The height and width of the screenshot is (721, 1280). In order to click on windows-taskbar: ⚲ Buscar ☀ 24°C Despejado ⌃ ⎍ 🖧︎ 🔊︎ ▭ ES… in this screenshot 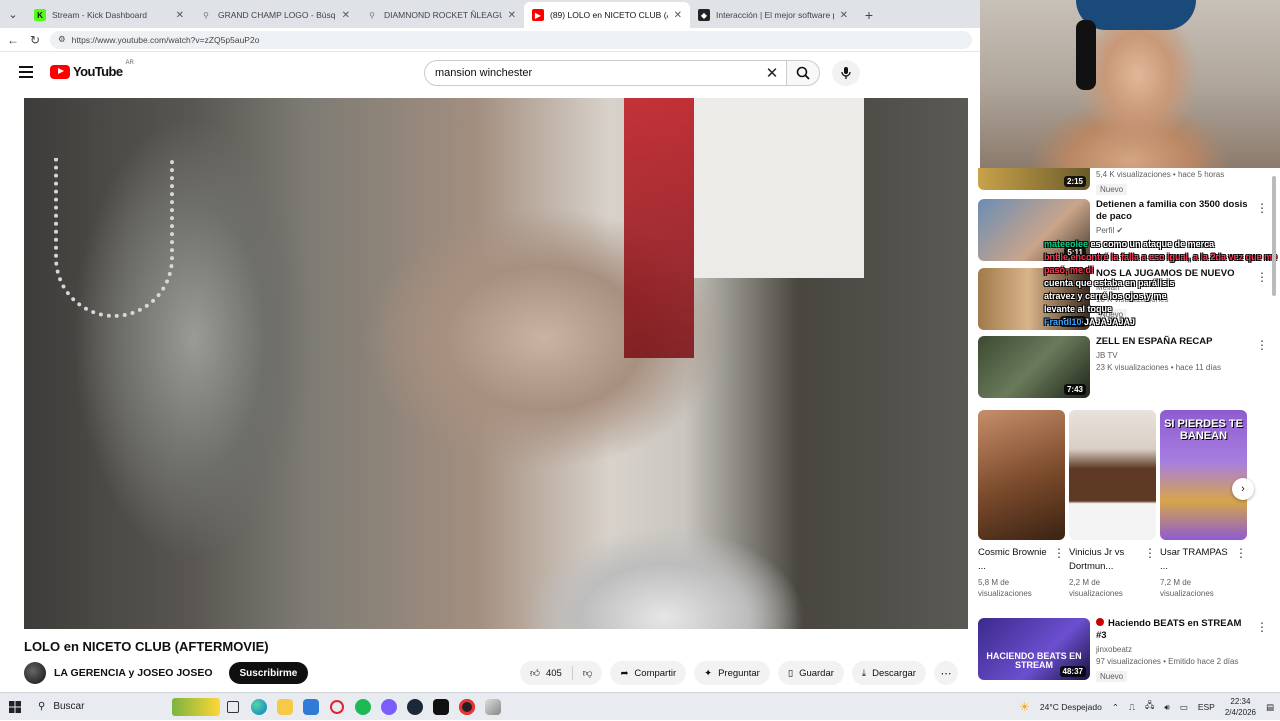, I will do `click(640, 706)`.